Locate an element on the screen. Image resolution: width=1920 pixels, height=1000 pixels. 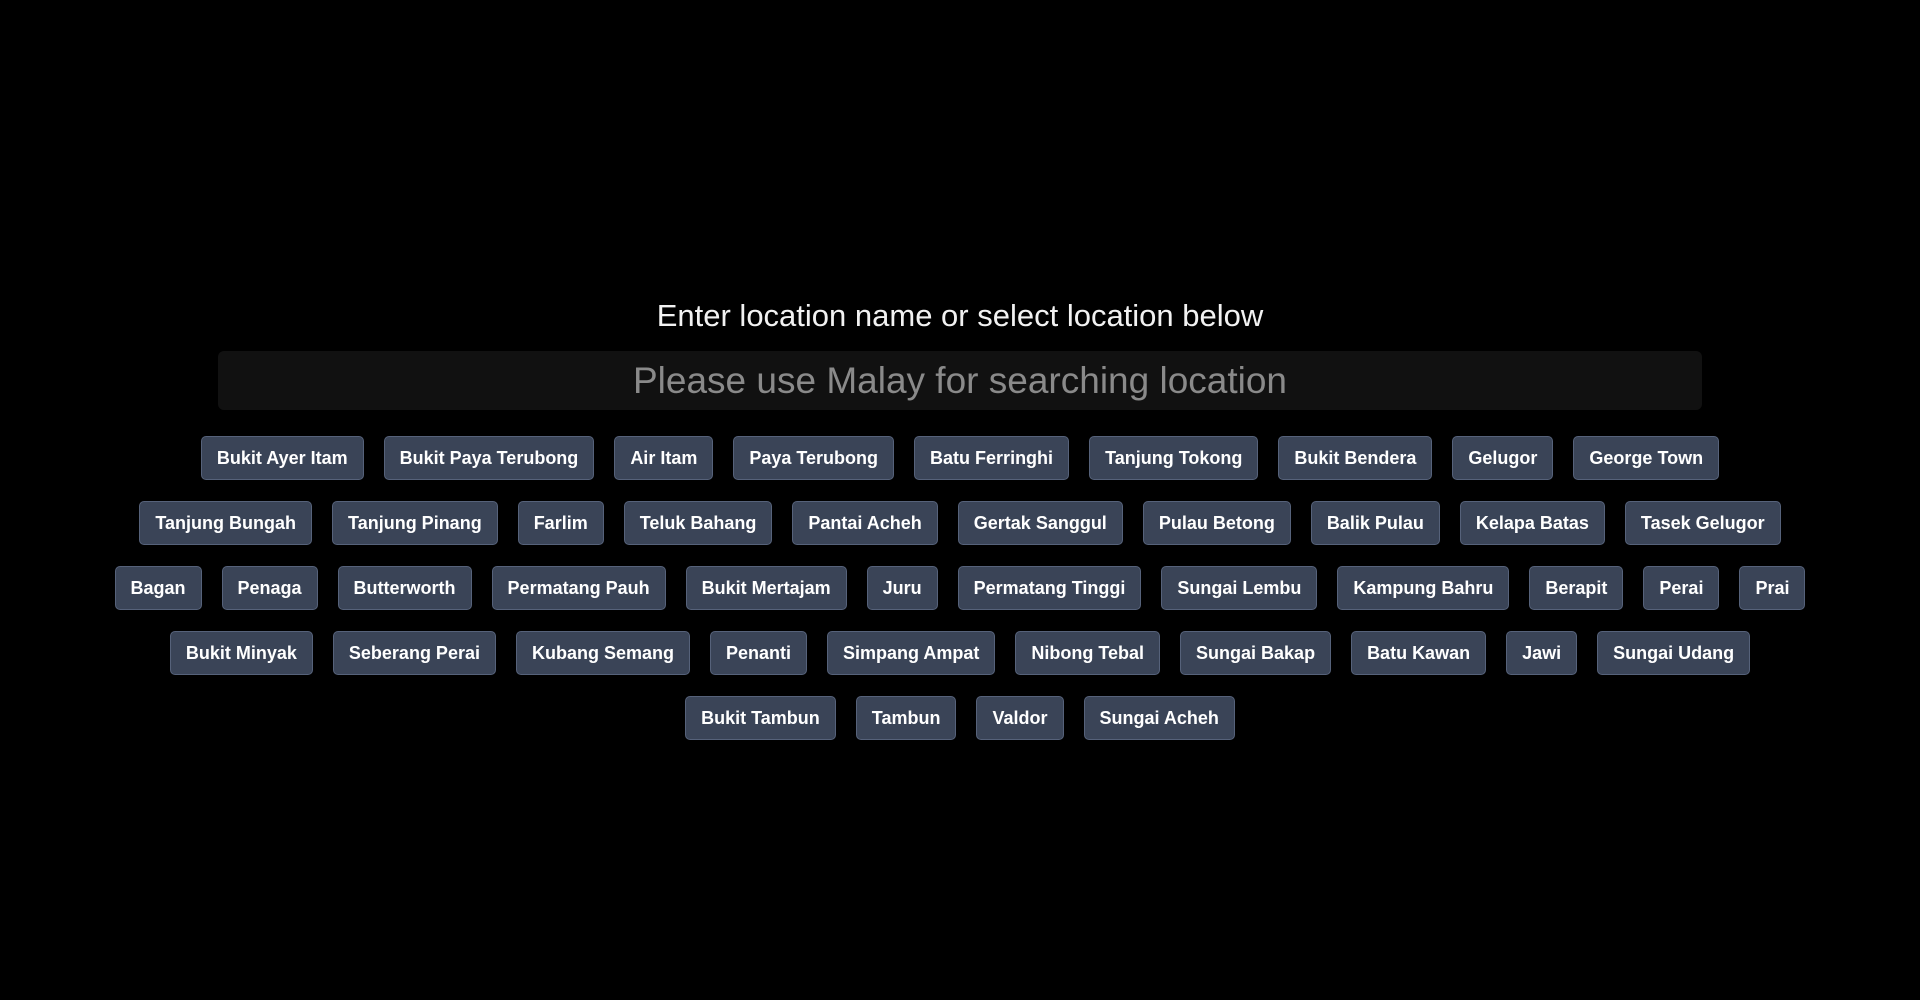
location-button: Balik Pulau is located at coordinates (1375, 523).